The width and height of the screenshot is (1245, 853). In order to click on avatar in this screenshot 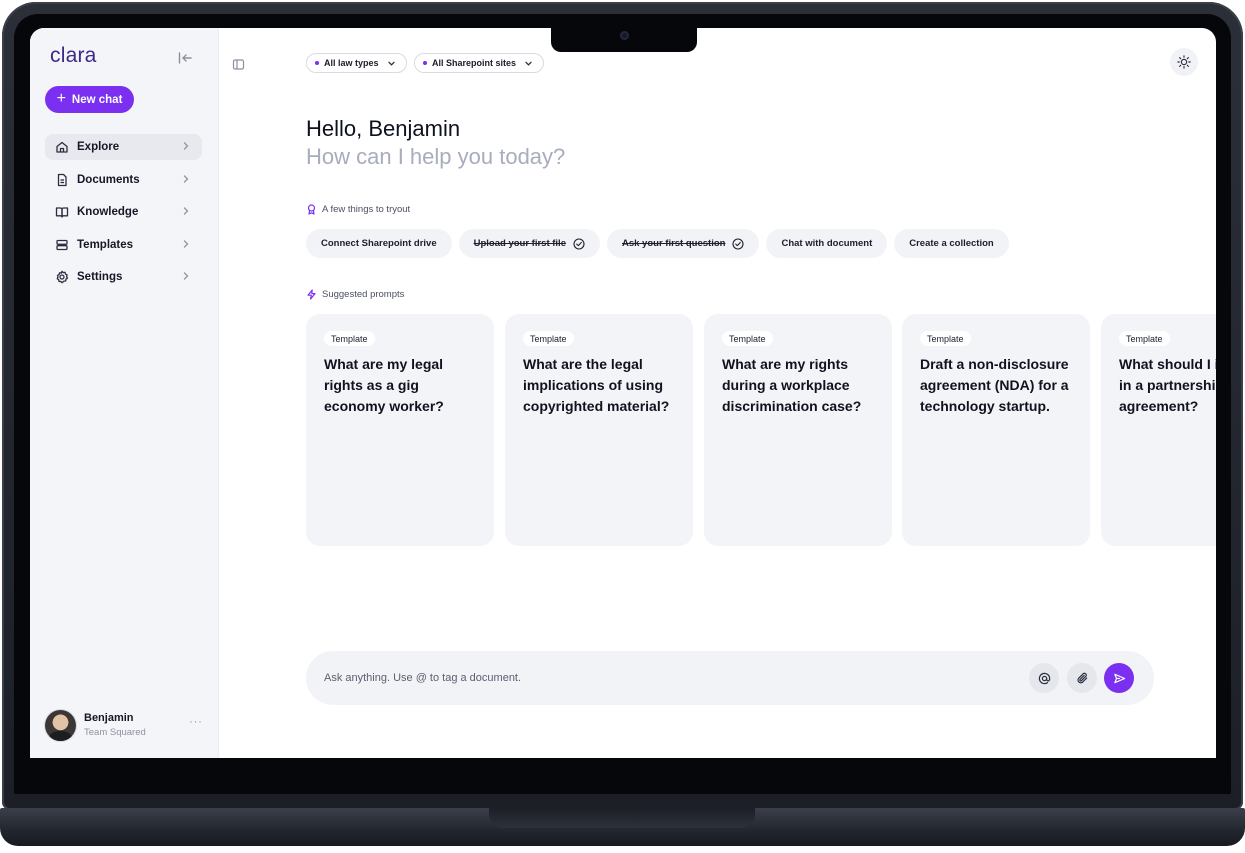, I will do `click(60, 725)`.